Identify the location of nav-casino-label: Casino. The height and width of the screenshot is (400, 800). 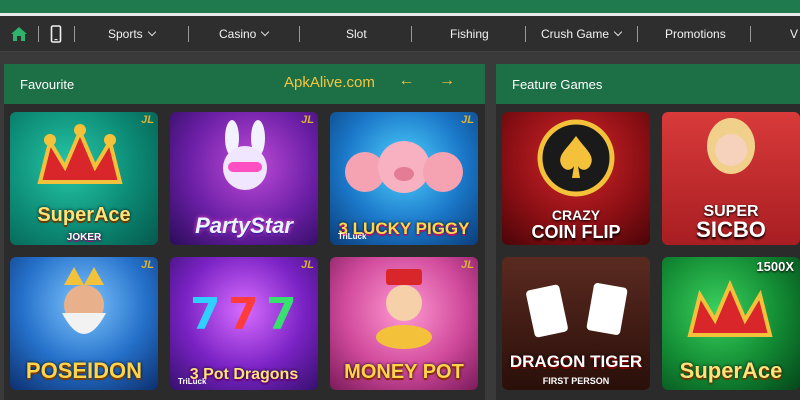
(238, 34).